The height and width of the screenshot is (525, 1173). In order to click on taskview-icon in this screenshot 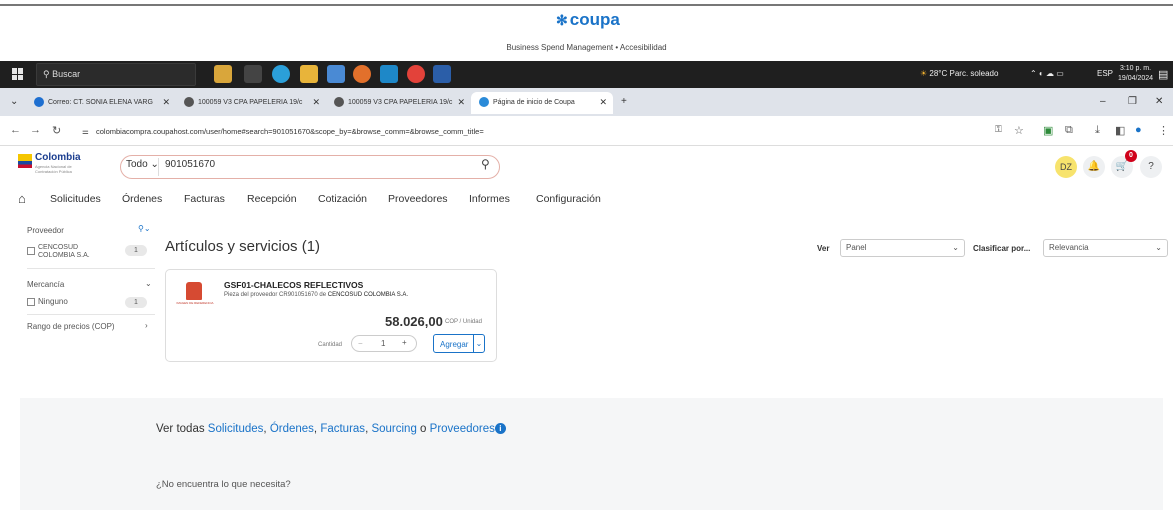, I will do `click(253, 74)`.